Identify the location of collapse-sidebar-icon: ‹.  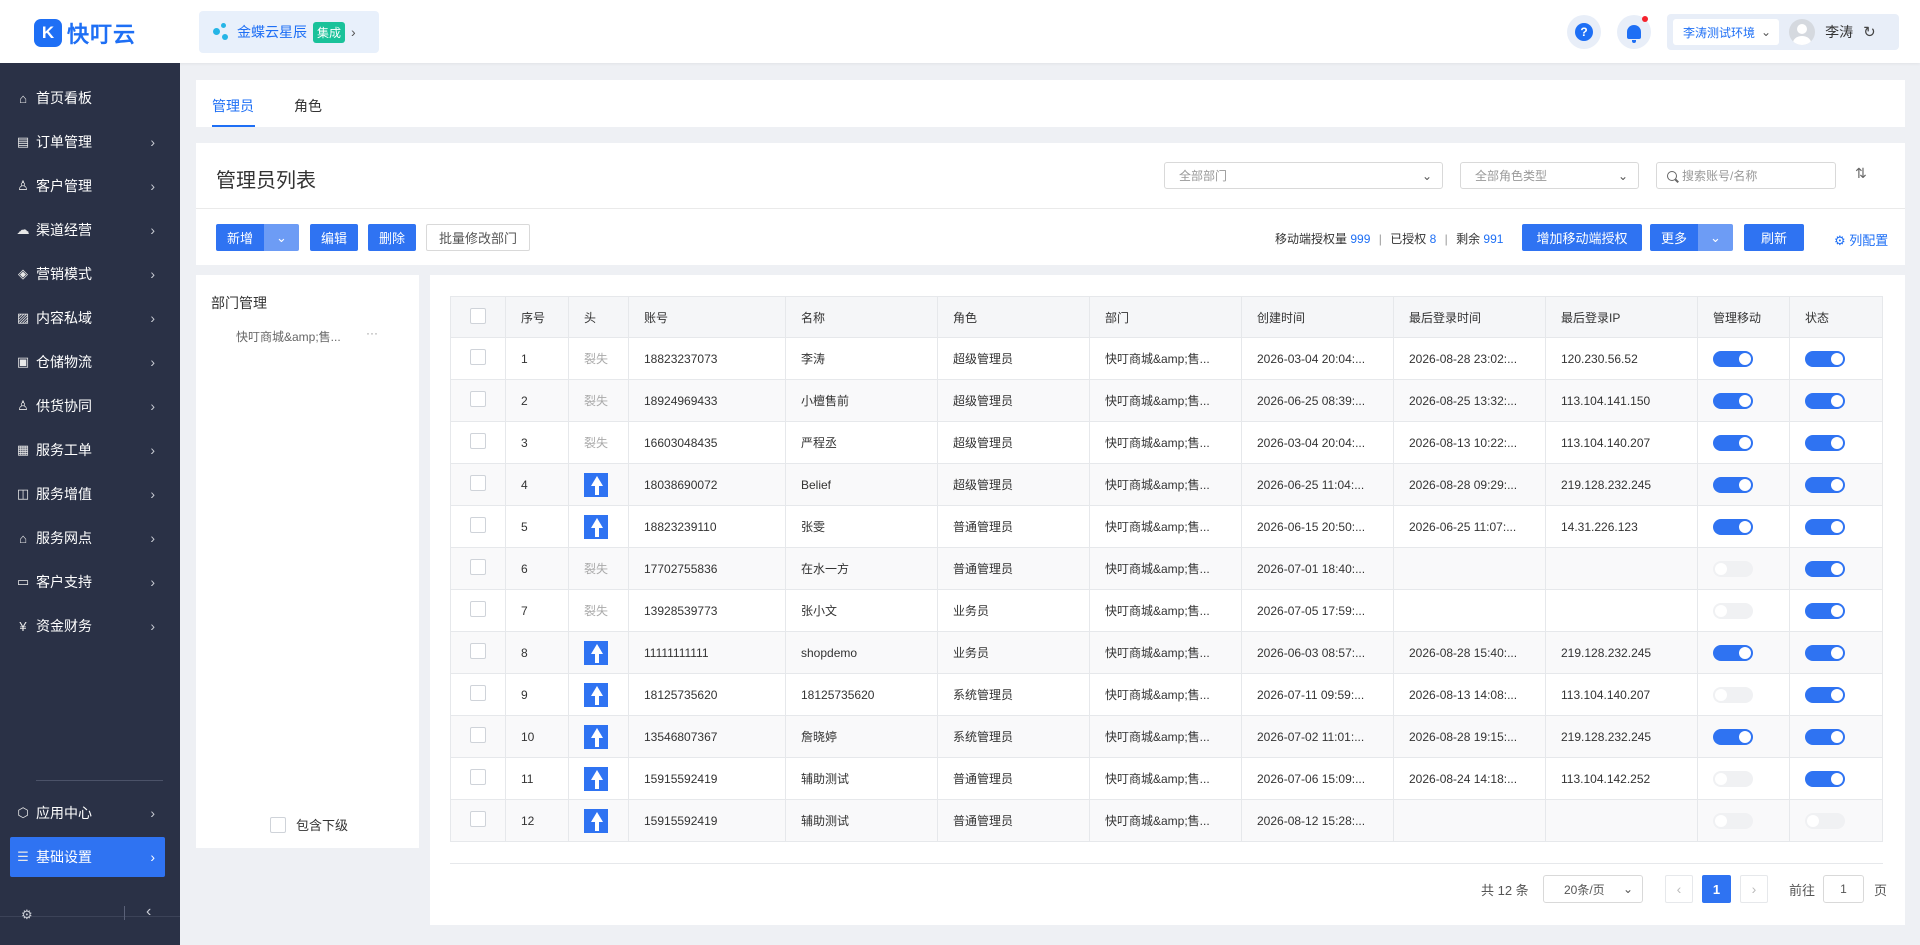
(148, 912).